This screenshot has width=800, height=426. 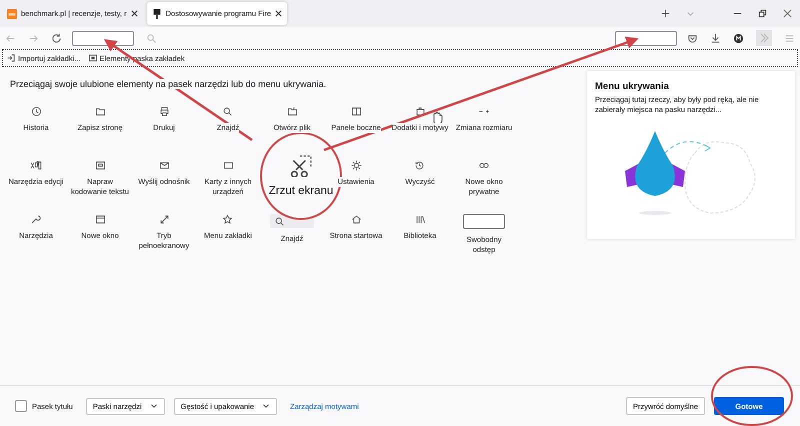 I want to click on instructions-text: Przeciągaj swoje ulubione elementy na pasek narzędzi lub do menu ukrywania., so click(x=168, y=84).